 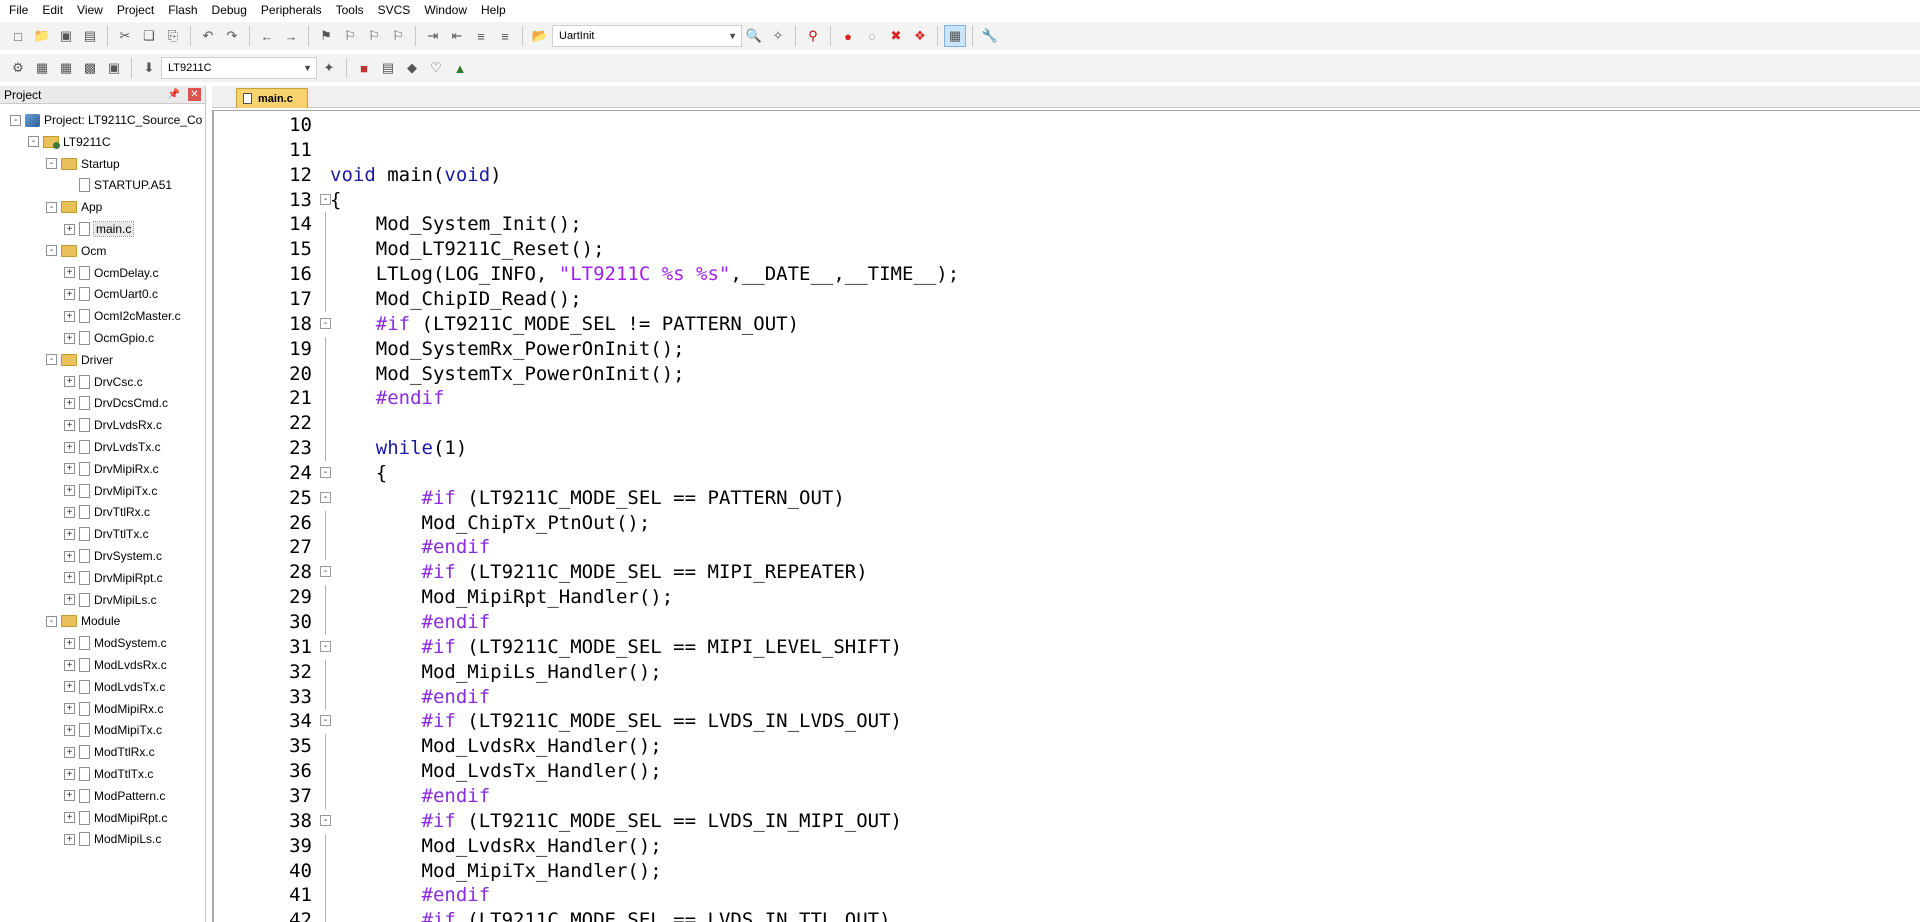 I want to click on tree-file-item: + DrvMipiRx.c, so click(x=111, y=469).